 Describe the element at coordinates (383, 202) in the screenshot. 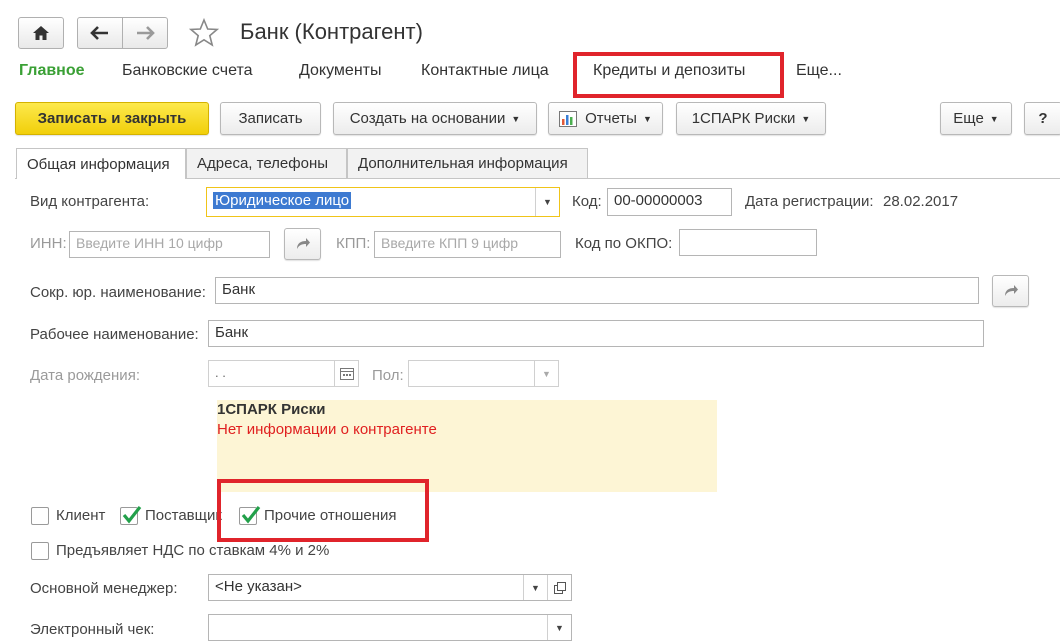

I see `kind-select: Юридическое лицо ▼` at that location.